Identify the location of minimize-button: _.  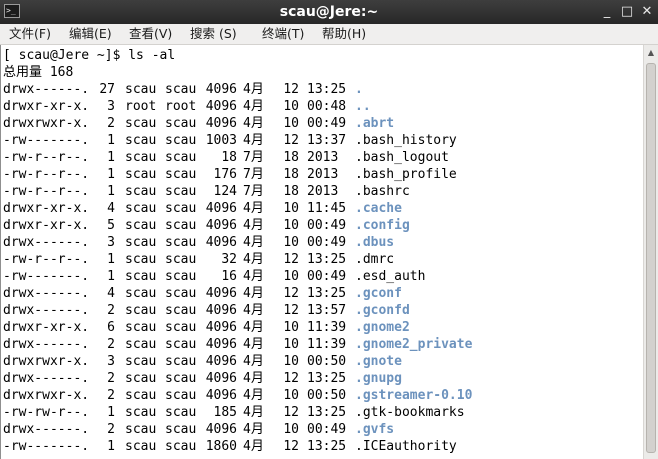
(607, 12).